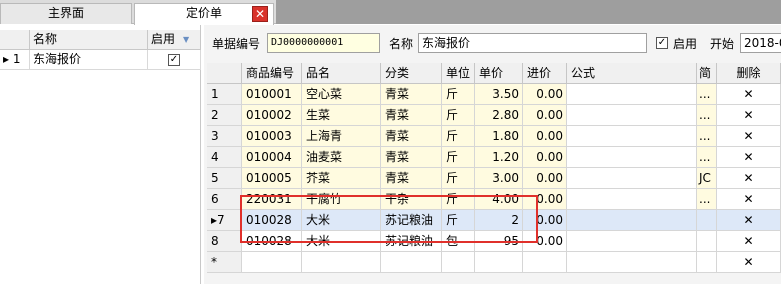 The height and width of the screenshot is (284, 781). What do you see at coordinates (411, 73) in the screenshot?
I see `header-category: 分类` at bounding box center [411, 73].